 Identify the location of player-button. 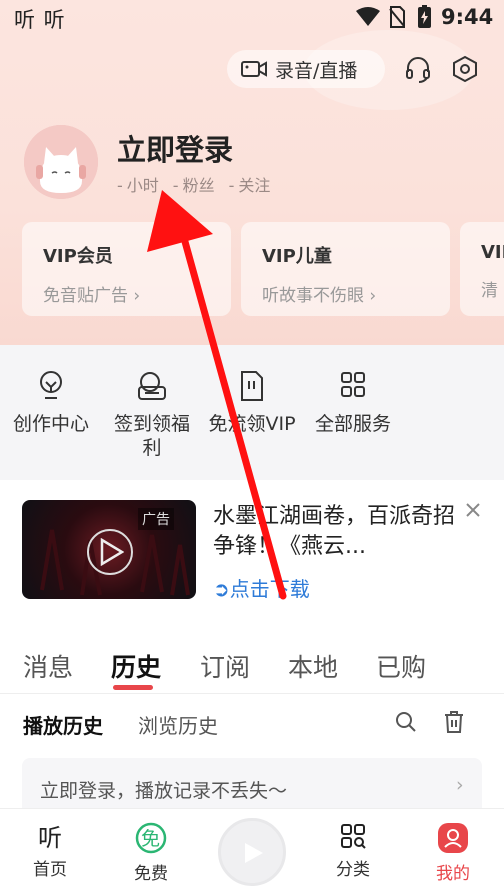
(252, 852).